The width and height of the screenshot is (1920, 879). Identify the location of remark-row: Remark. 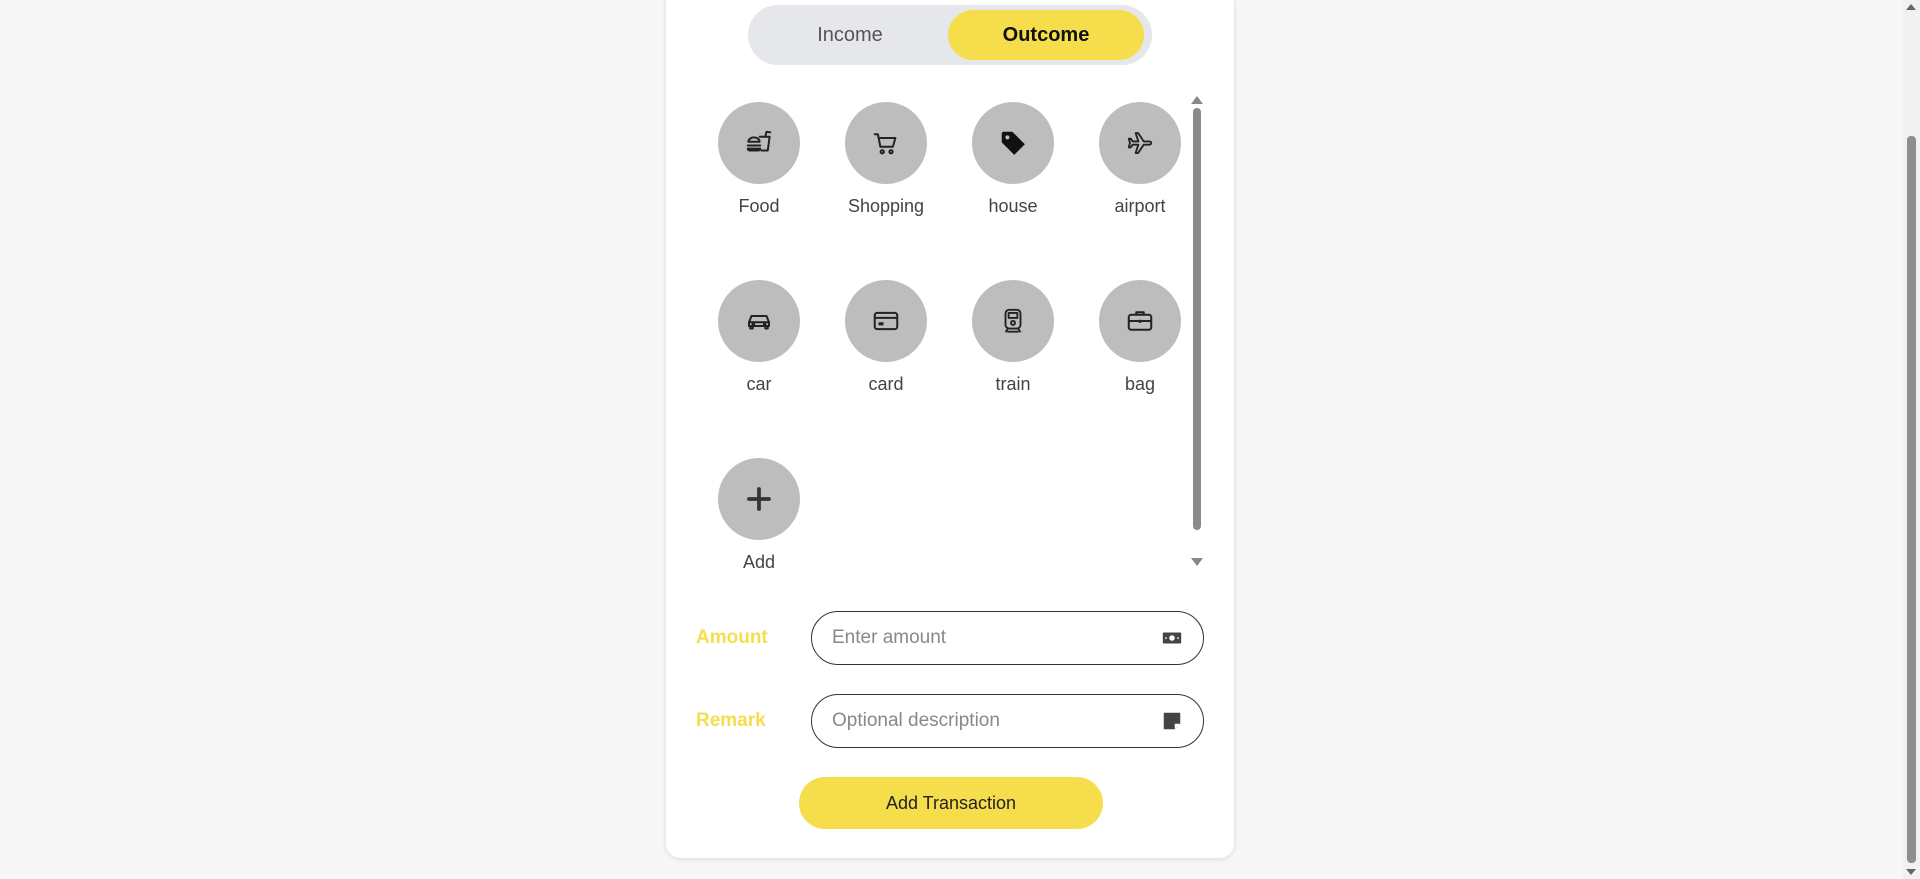
(950, 721).